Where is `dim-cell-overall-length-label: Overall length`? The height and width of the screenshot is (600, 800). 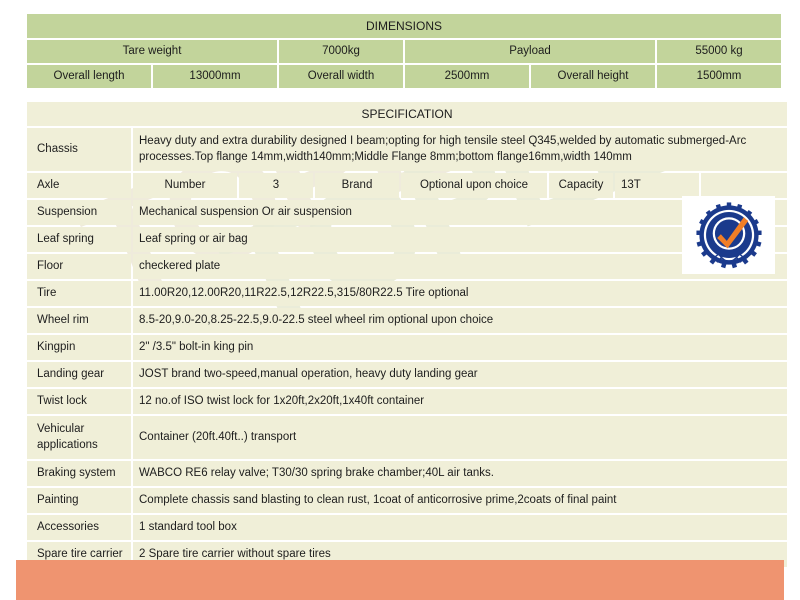 dim-cell-overall-length-label: Overall length is located at coordinates (89, 76).